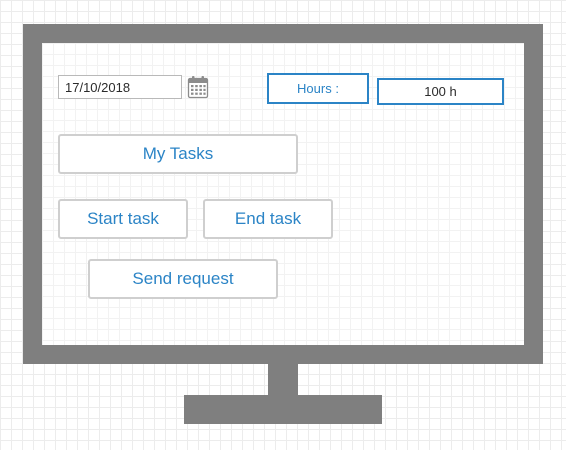 This screenshot has width=566, height=450. What do you see at coordinates (440, 91) in the screenshot?
I see `hours-field: 100 h` at bounding box center [440, 91].